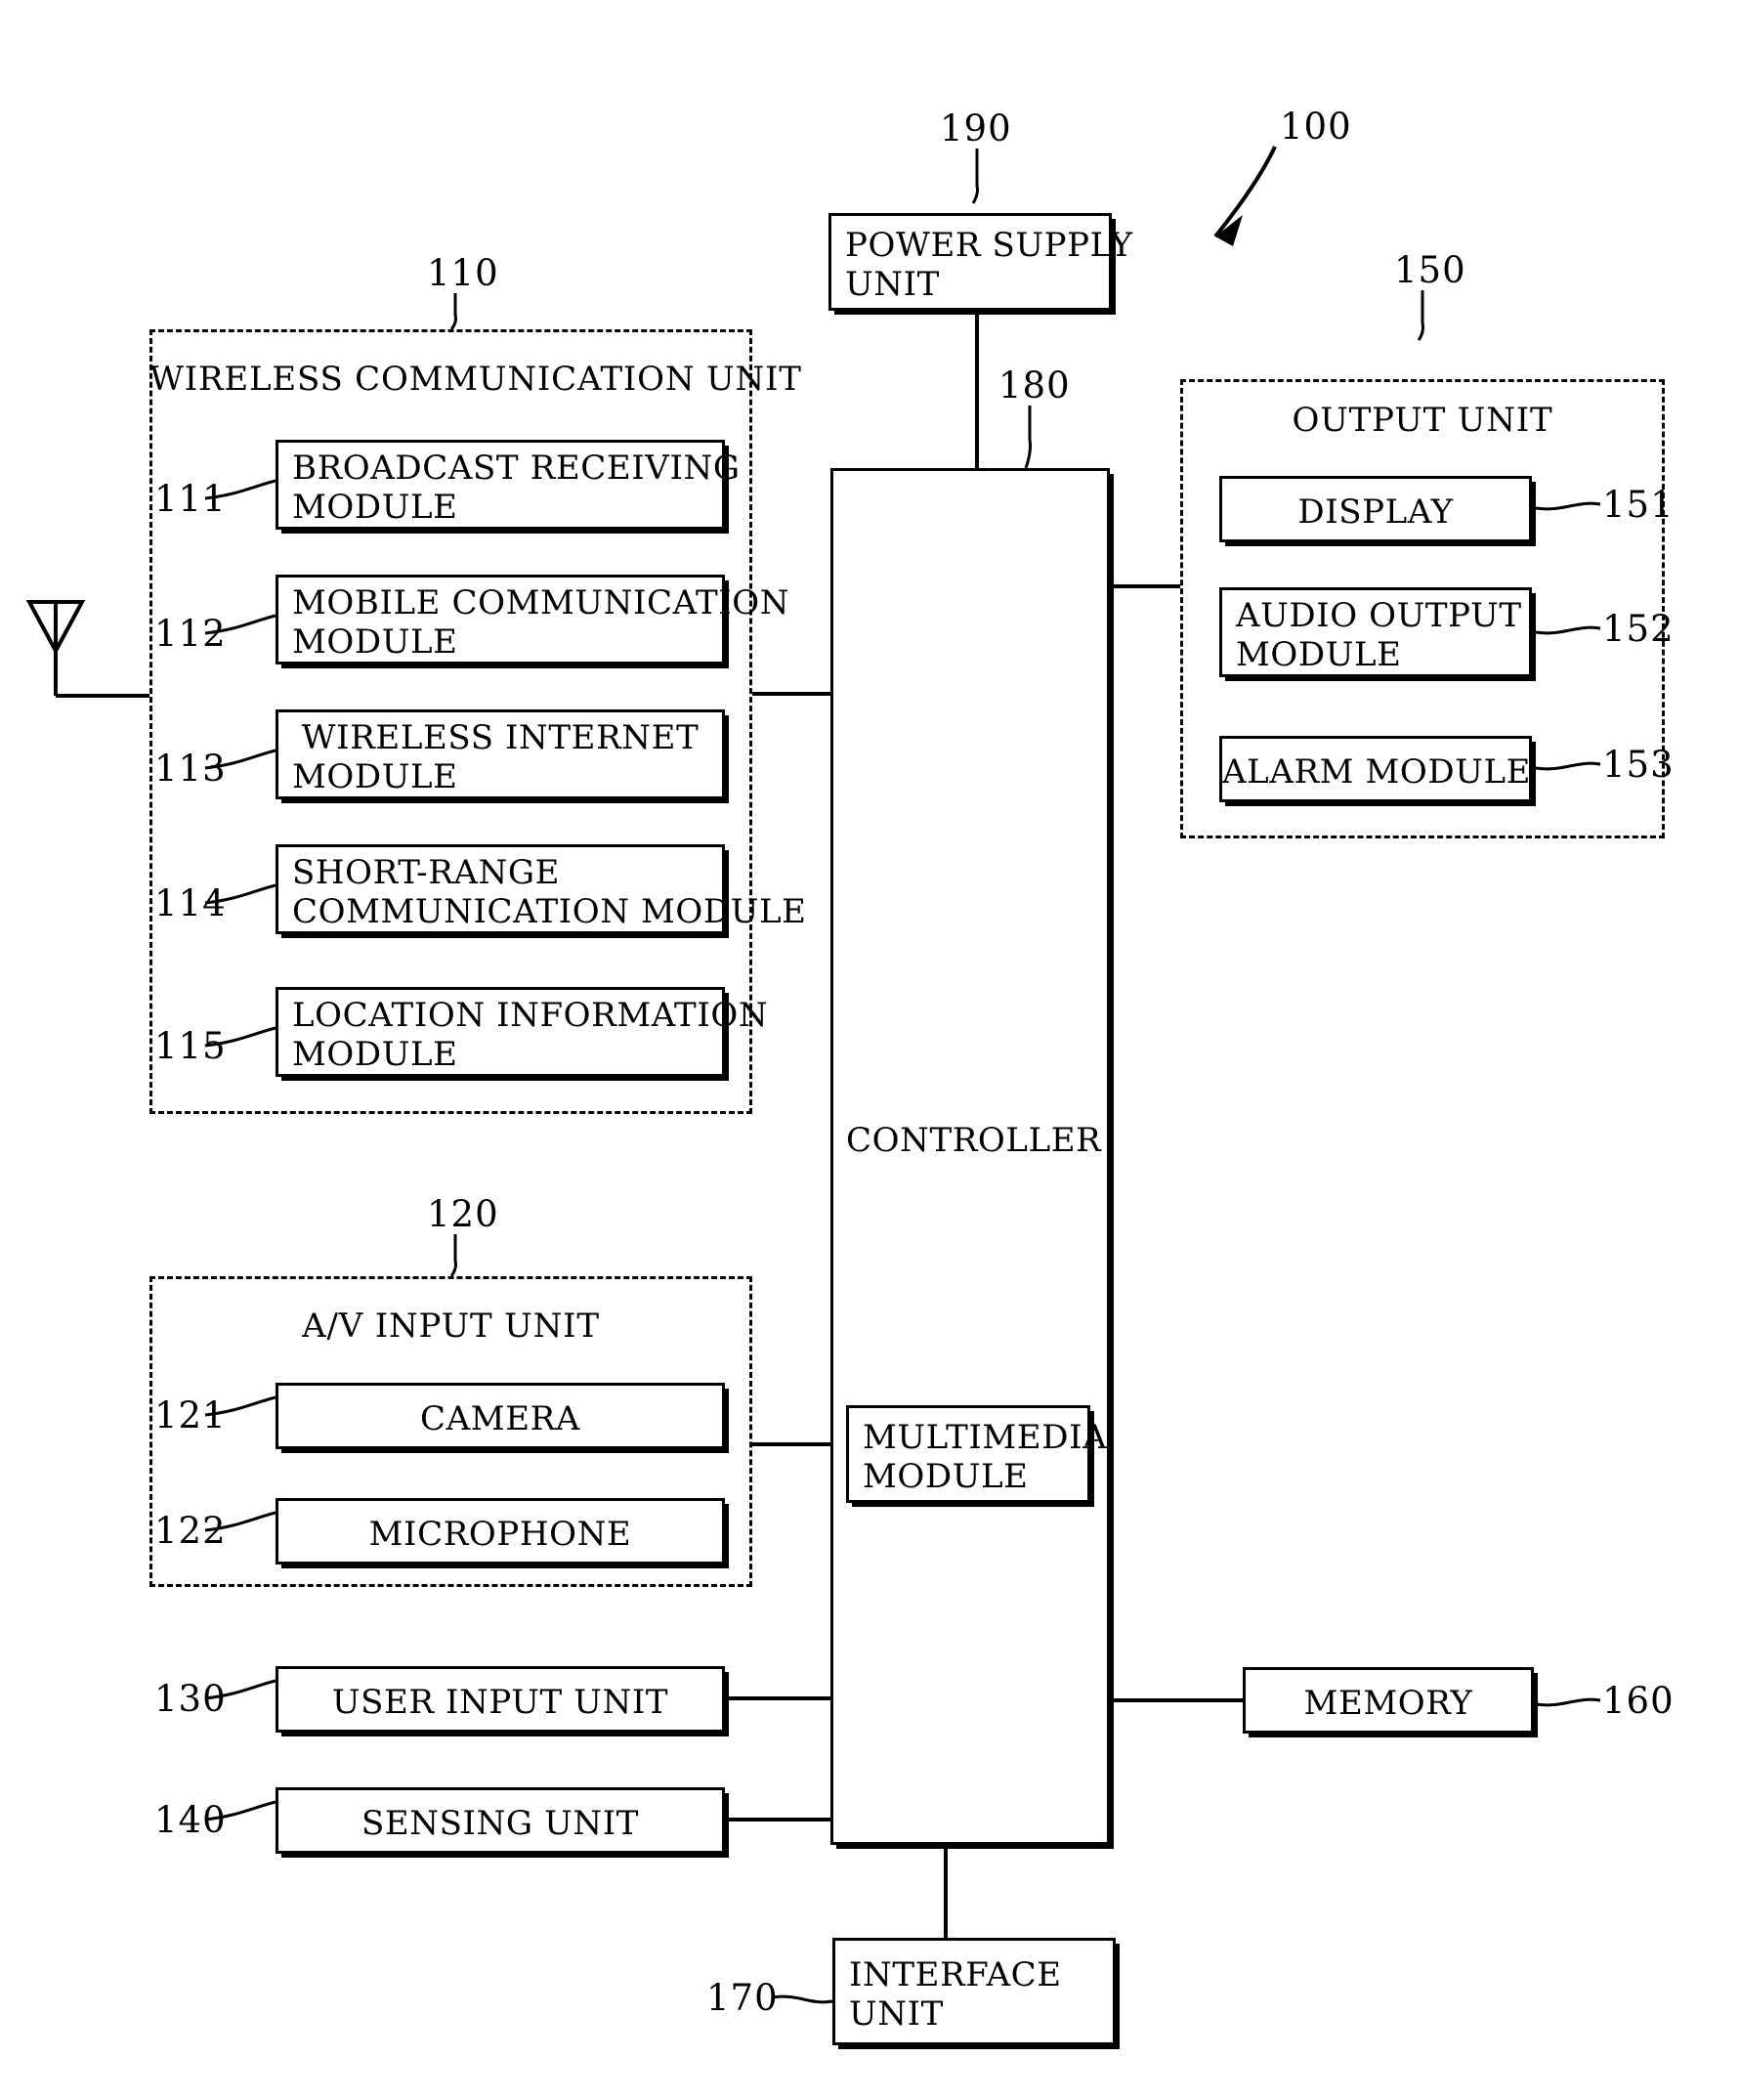 This screenshot has width=1740, height=2100. What do you see at coordinates (463, 1214) in the screenshot?
I see `ref-120: 120` at bounding box center [463, 1214].